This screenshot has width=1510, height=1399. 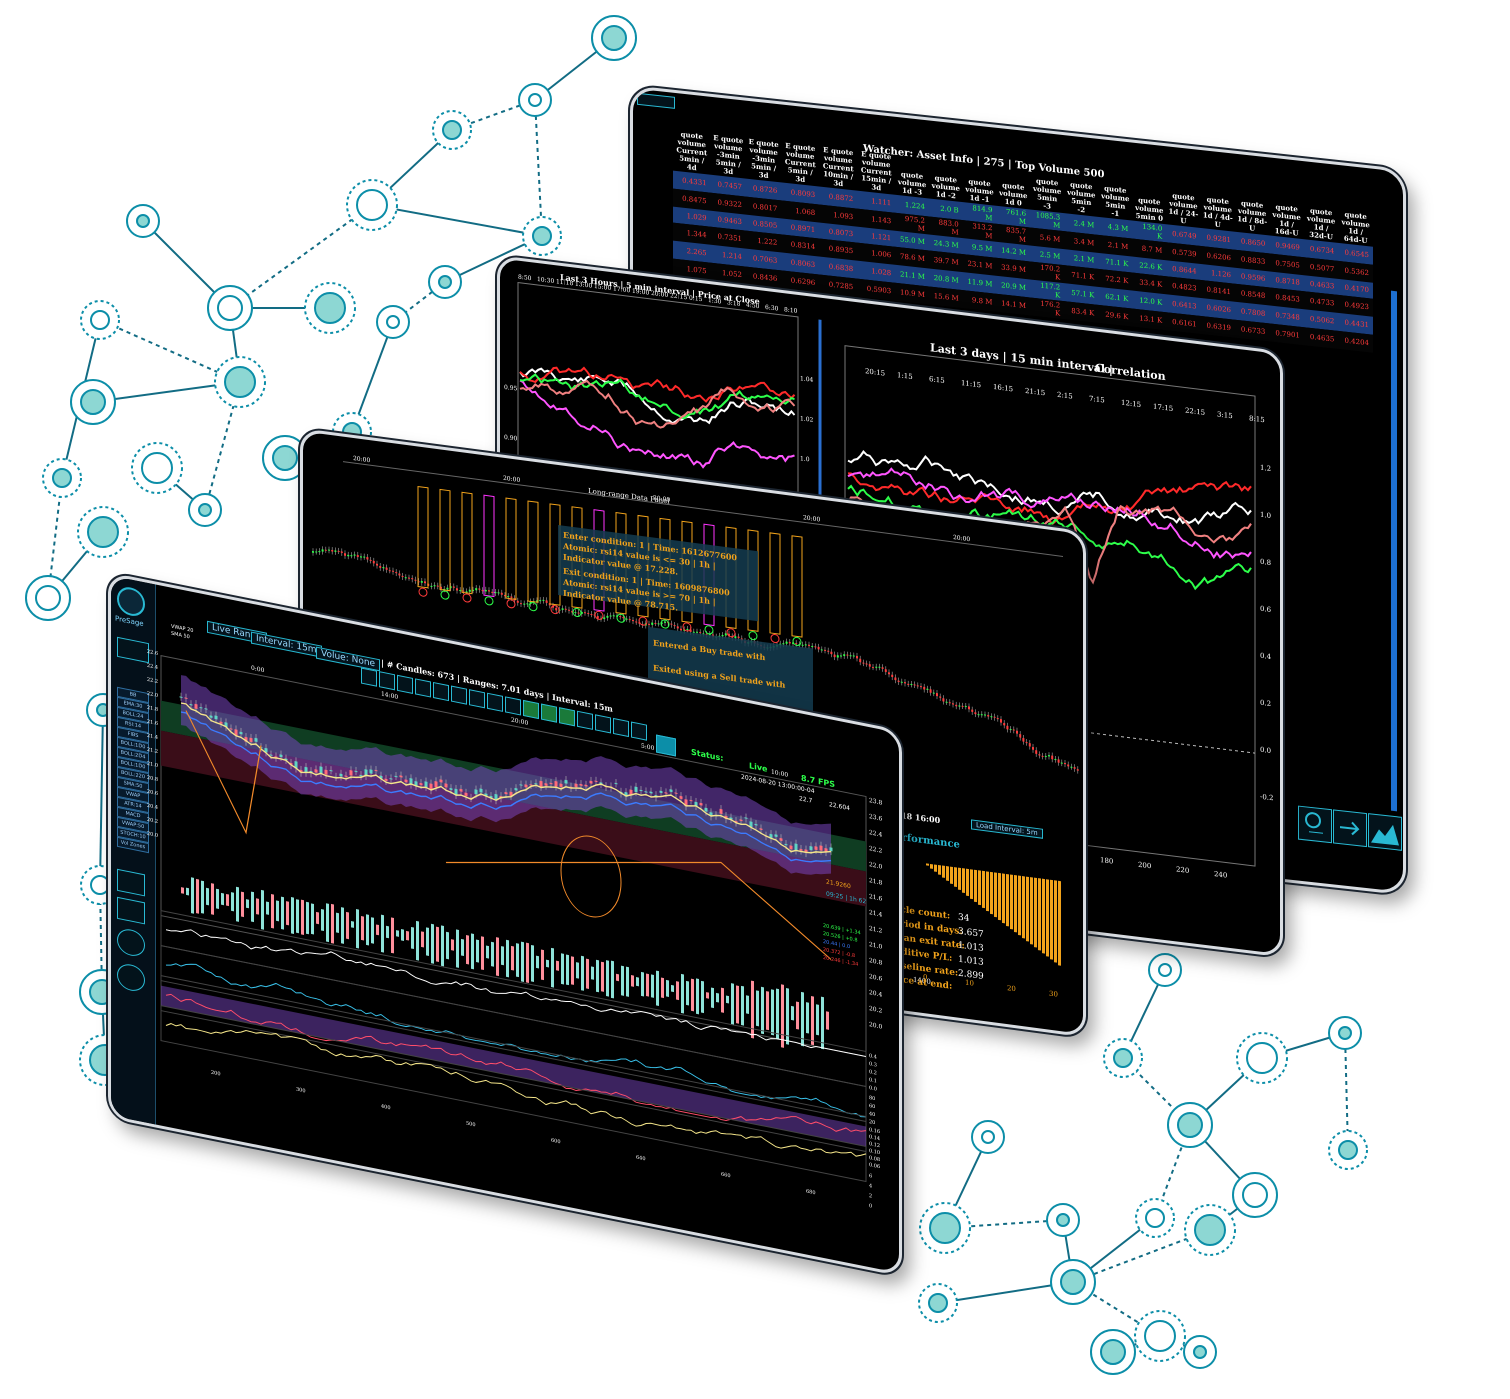 I want to click on table-header: quote volume 5min 0, so click(x=1149, y=202).